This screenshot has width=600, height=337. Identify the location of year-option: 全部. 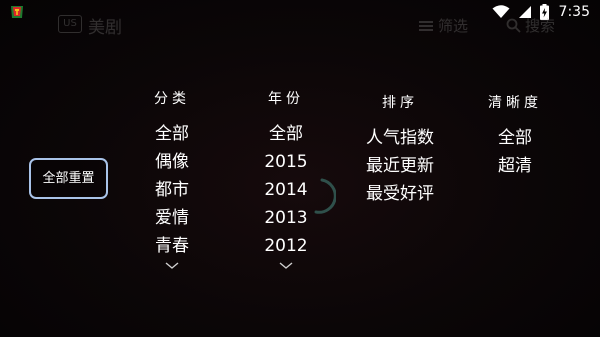
(286, 134).